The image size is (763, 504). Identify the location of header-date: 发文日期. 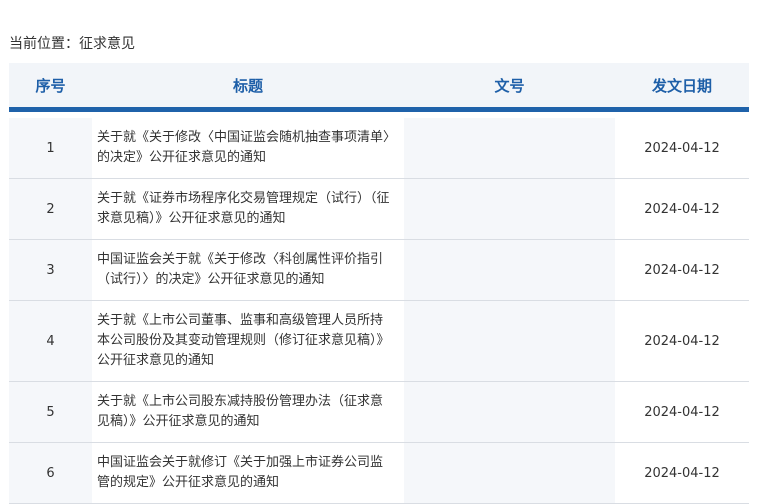
(682, 87).